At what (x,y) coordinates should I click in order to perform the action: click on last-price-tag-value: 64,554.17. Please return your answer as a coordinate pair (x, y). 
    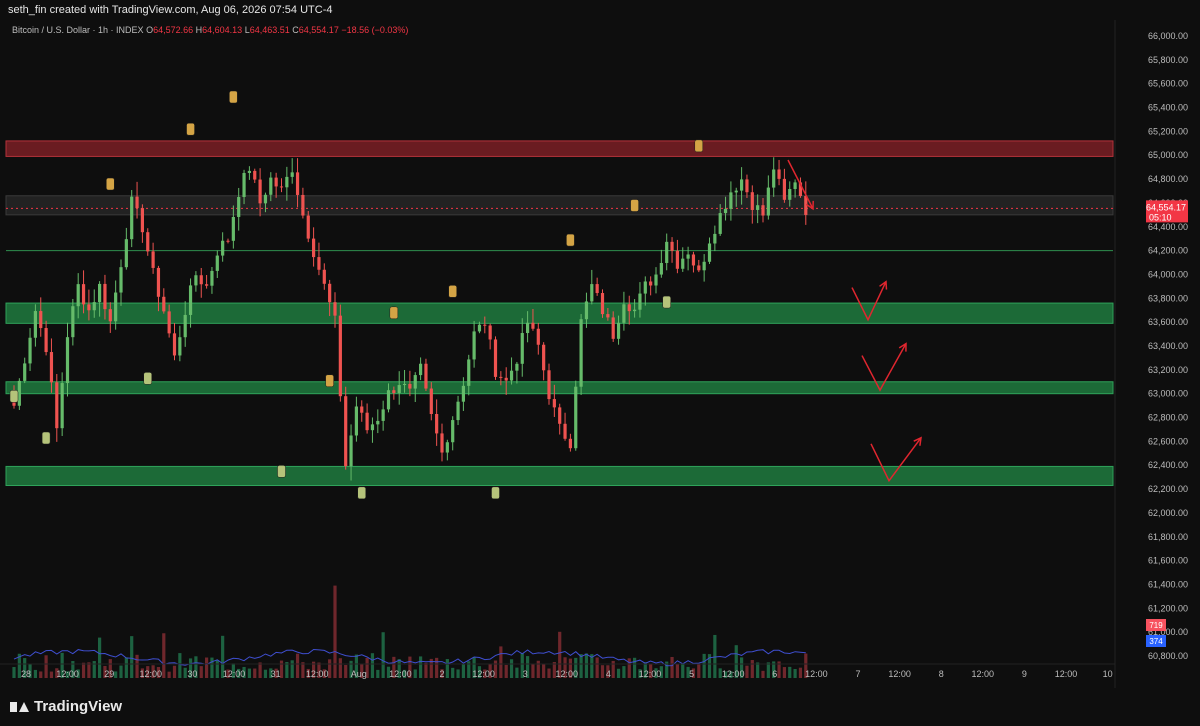
    Looking at the image, I should click on (1166, 207).